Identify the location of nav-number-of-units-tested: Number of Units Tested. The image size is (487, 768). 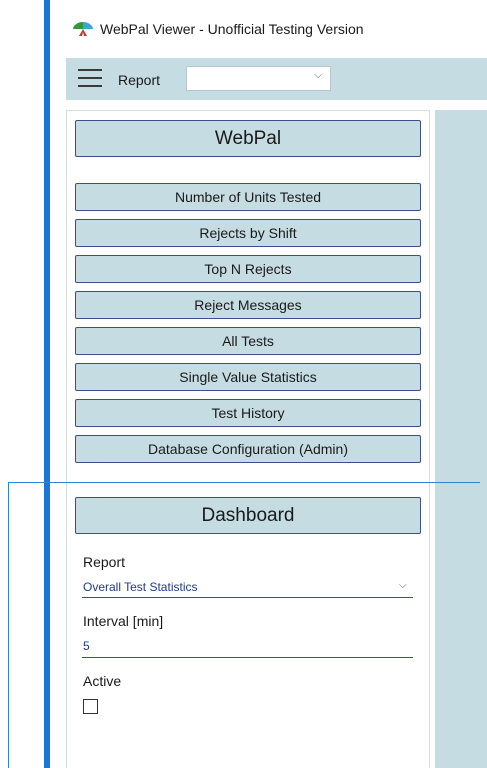
(248, 197).